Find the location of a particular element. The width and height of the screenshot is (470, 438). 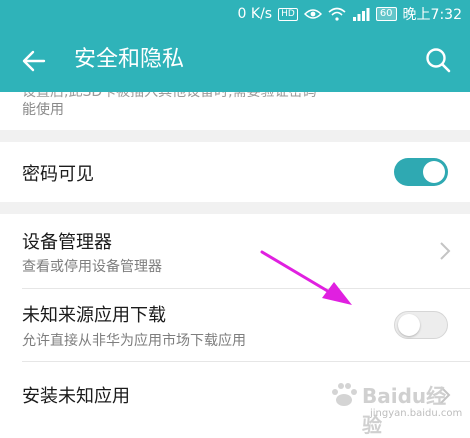

back-arrow-icon is located at coordinates (34, 61).